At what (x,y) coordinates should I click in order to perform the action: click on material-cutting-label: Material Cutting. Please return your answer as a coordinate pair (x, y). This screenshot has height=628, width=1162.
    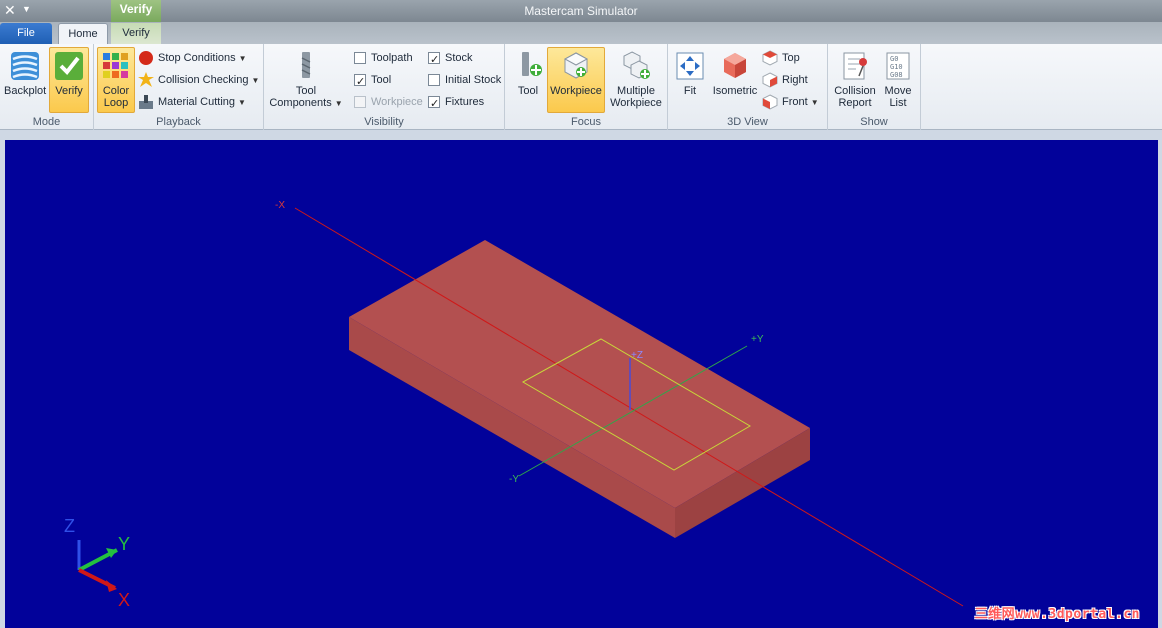
    Looking at the image, I should click on (197, 102).